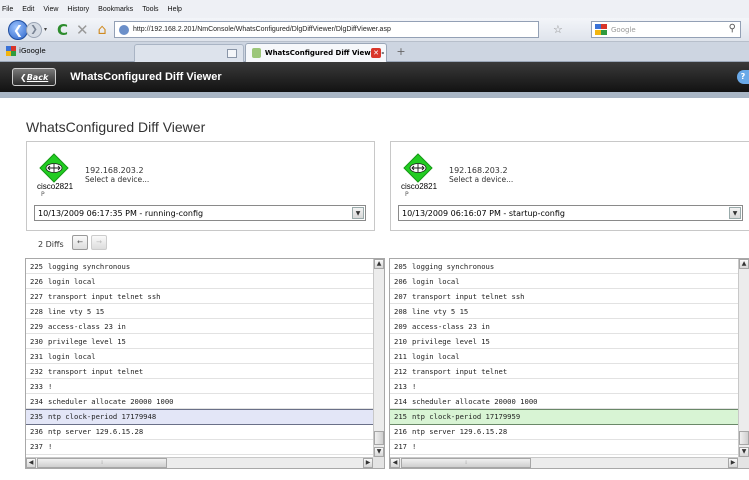 Image resolution: width=749 pixels, height=480 pixels. What do you see at coordinates (99, 242) in the screenshot?
I see `next-diff-button: →` at bounding box center [99, 242].